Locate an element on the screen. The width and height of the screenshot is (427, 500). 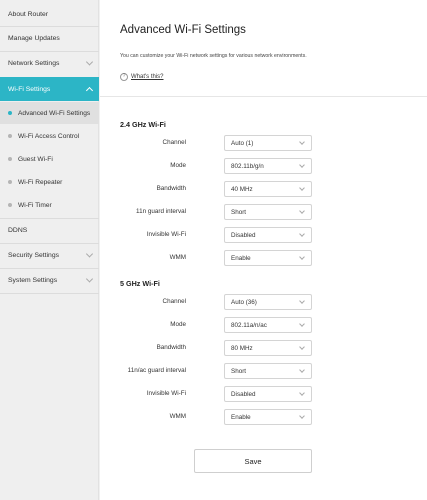
section-title-5ghz: 5 GHz Wi-Fi is located at coordinates (140, 283).